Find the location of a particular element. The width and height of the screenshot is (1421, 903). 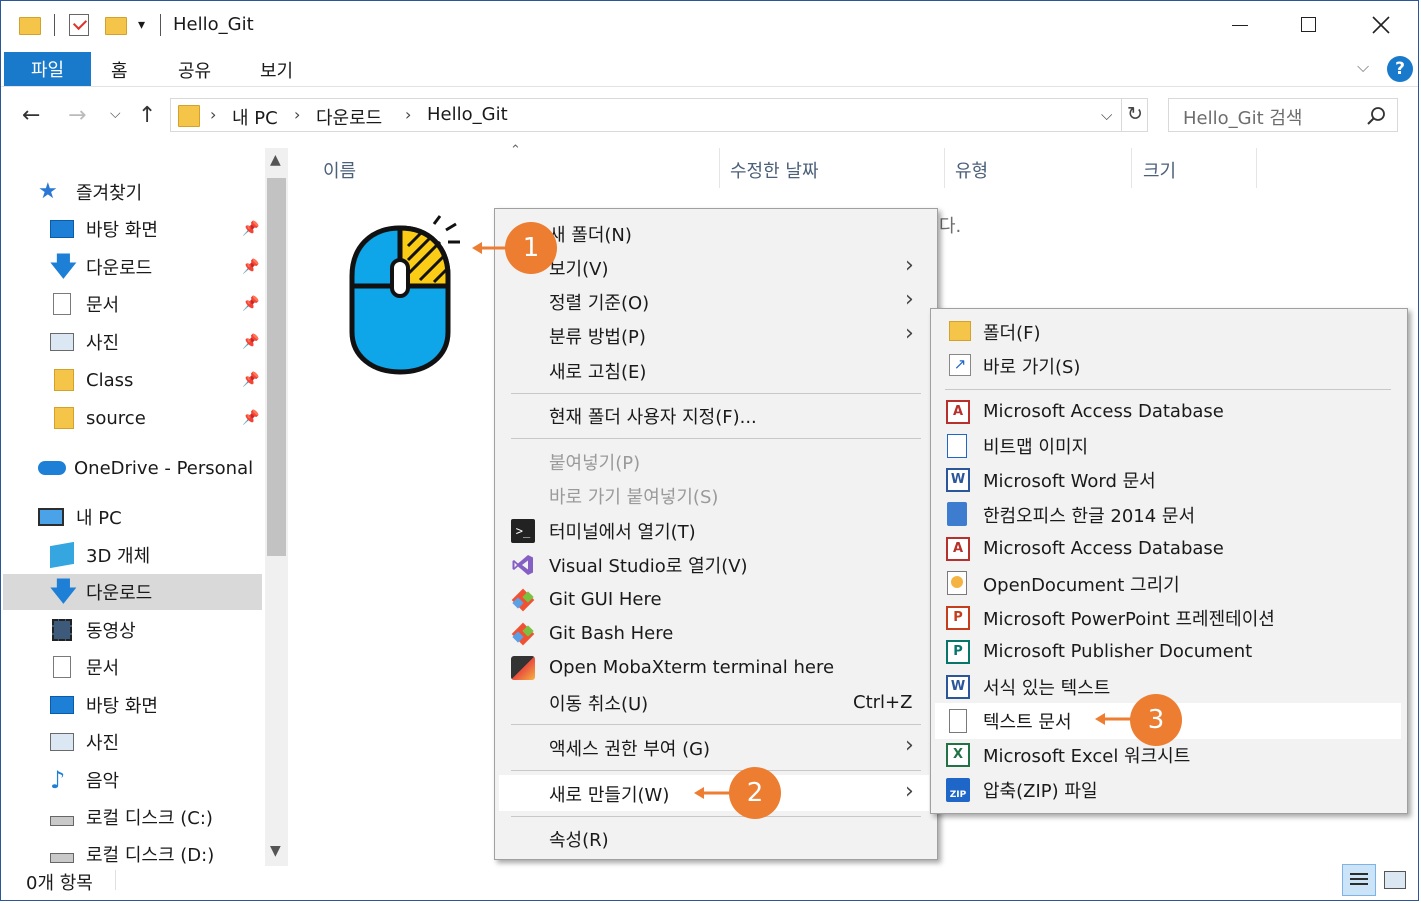

nav-item-3d-objects: 3D 개체 is located at coordinates (100, 555).